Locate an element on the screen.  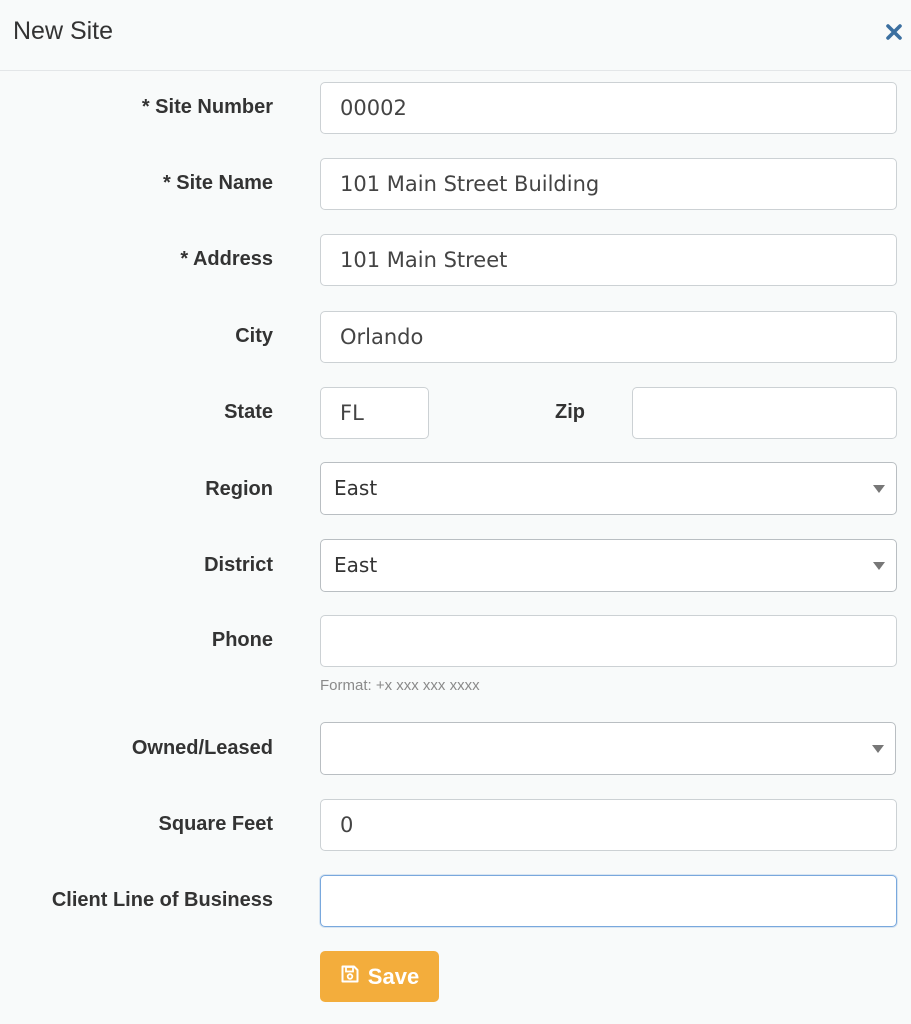
region-selected-value: East is located at coordinates (356, 488).